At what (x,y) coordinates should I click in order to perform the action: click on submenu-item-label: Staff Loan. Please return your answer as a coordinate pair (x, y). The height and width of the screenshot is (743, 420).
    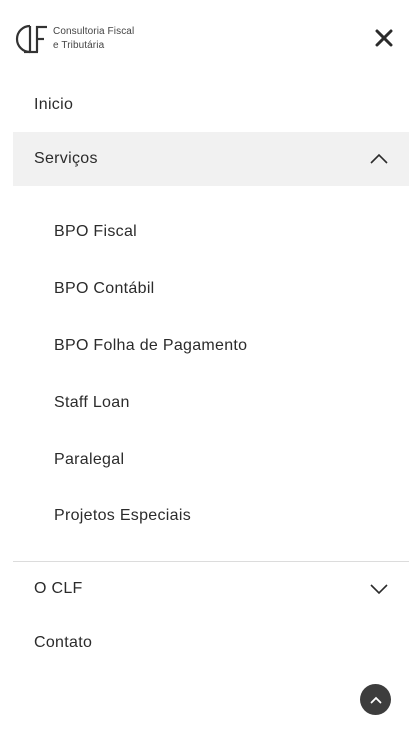
    Looking at the image, I should click on (92, 402).